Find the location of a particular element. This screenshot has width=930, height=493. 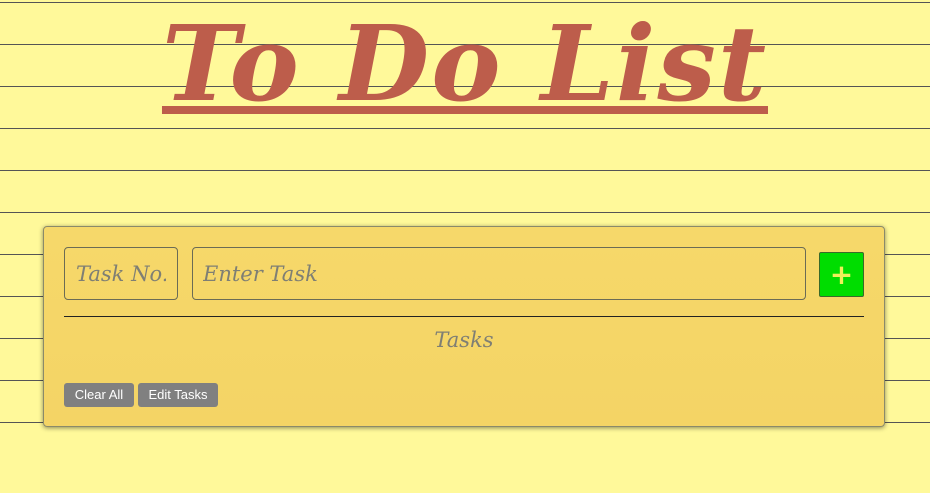

divider is located at coordinates (464, 316).